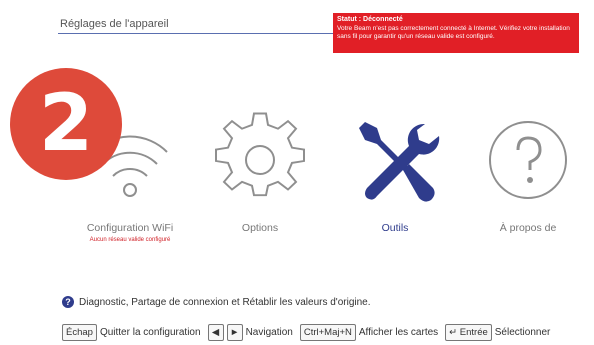  I want to click on question-icon, so click(528, 160).